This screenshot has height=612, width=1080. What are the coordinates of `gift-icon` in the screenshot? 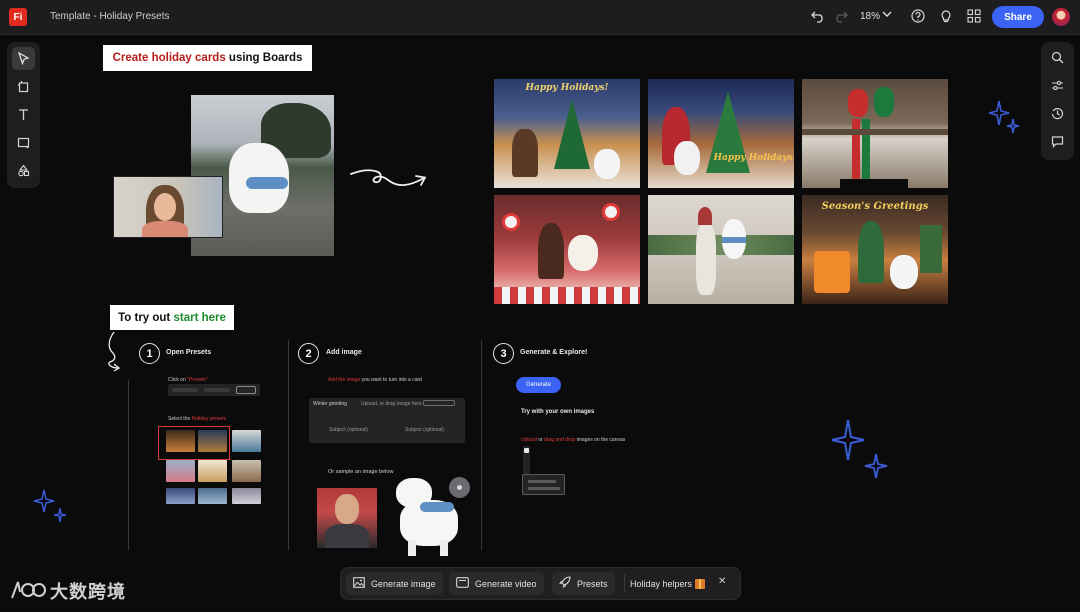 It's located at (700, 583).